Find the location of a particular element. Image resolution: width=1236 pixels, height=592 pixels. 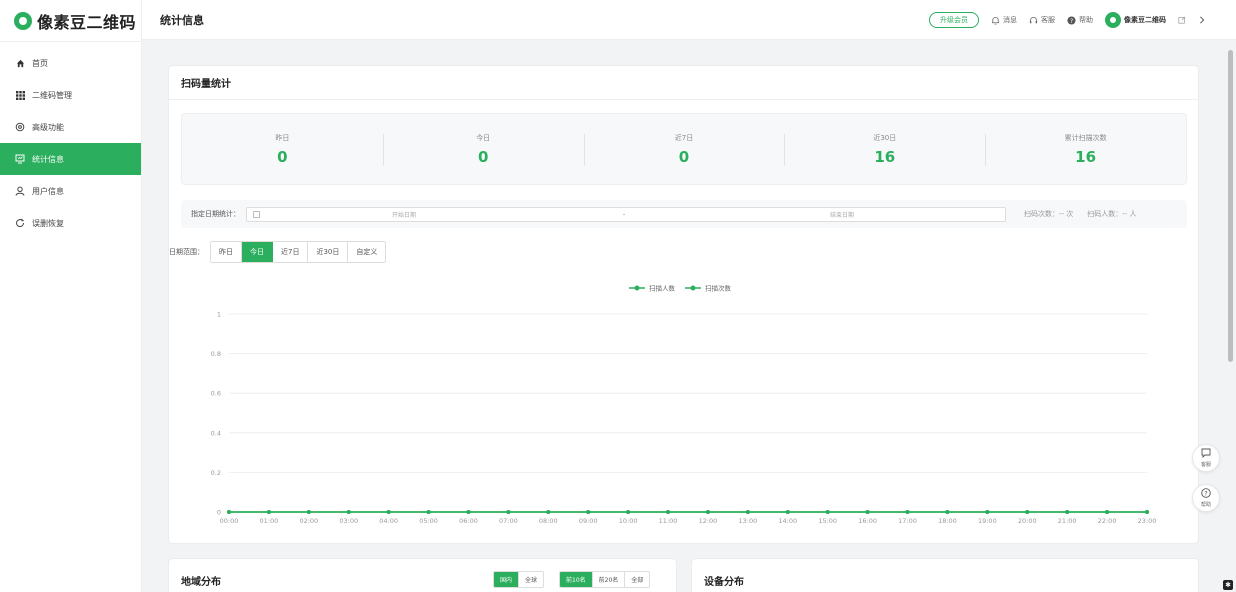

chevron-right-icon is located at coordinates (1202, 20).